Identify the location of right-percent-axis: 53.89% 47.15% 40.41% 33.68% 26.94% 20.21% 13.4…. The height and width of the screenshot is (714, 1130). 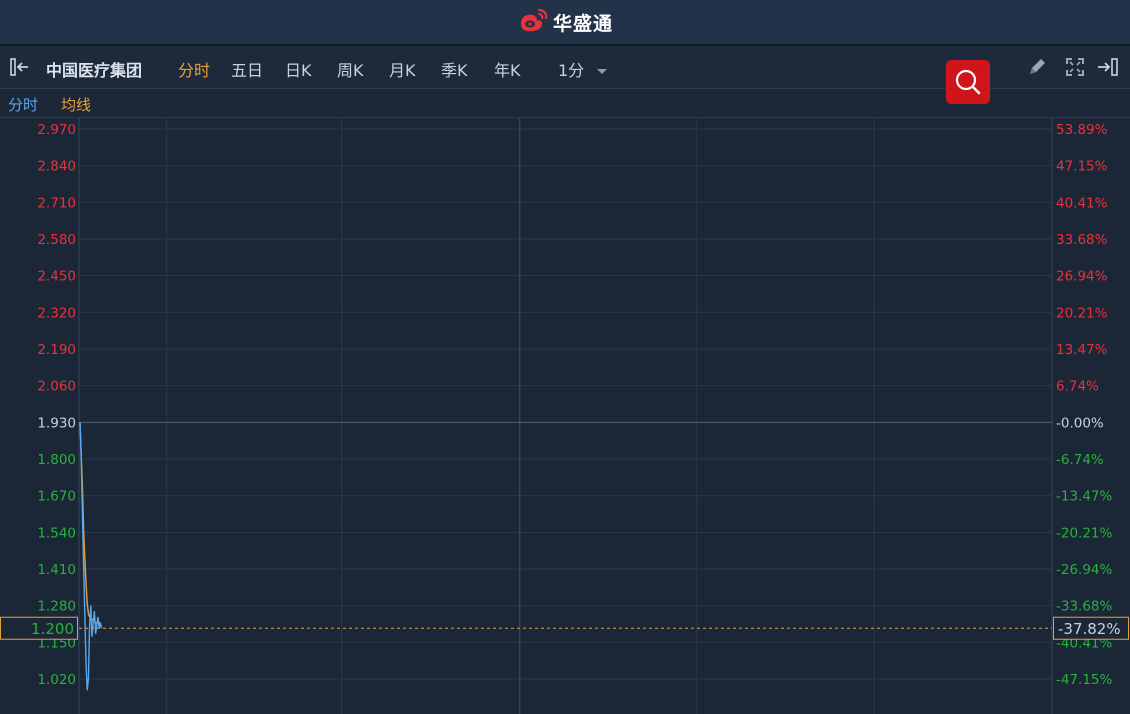
(1084, 405).